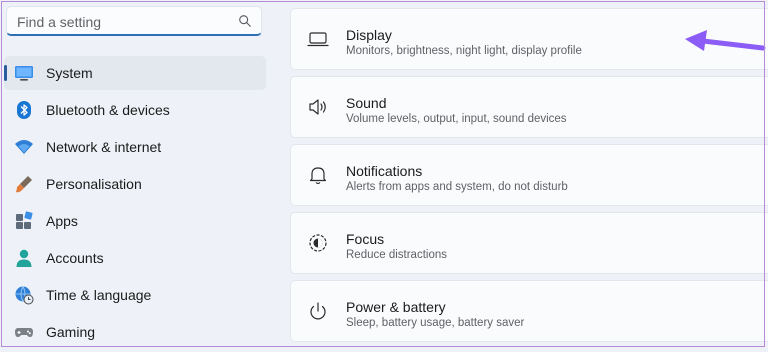  Describe the element at coordinates (384, 171) in the screenshot. I see `card-title: Notifications` at that location.